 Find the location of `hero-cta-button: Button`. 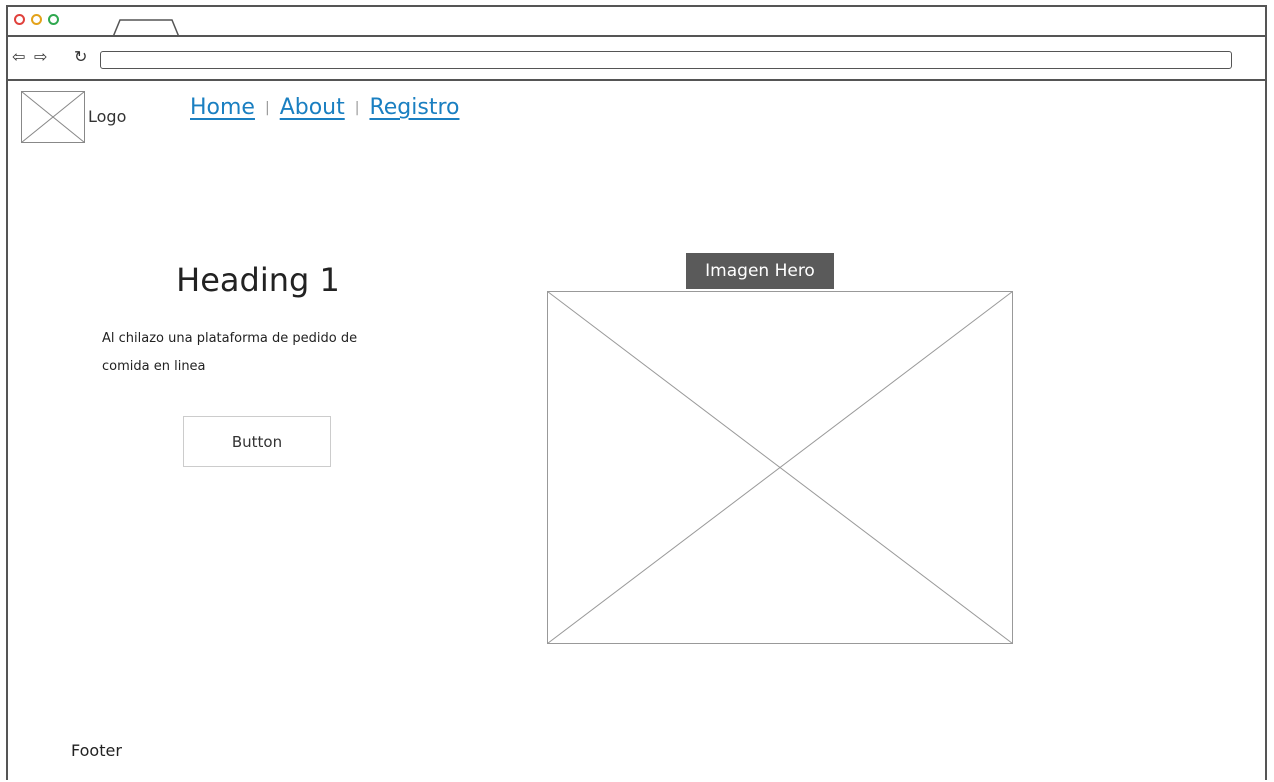

hero-cta-button: Button is located at coordinates (257, 441).